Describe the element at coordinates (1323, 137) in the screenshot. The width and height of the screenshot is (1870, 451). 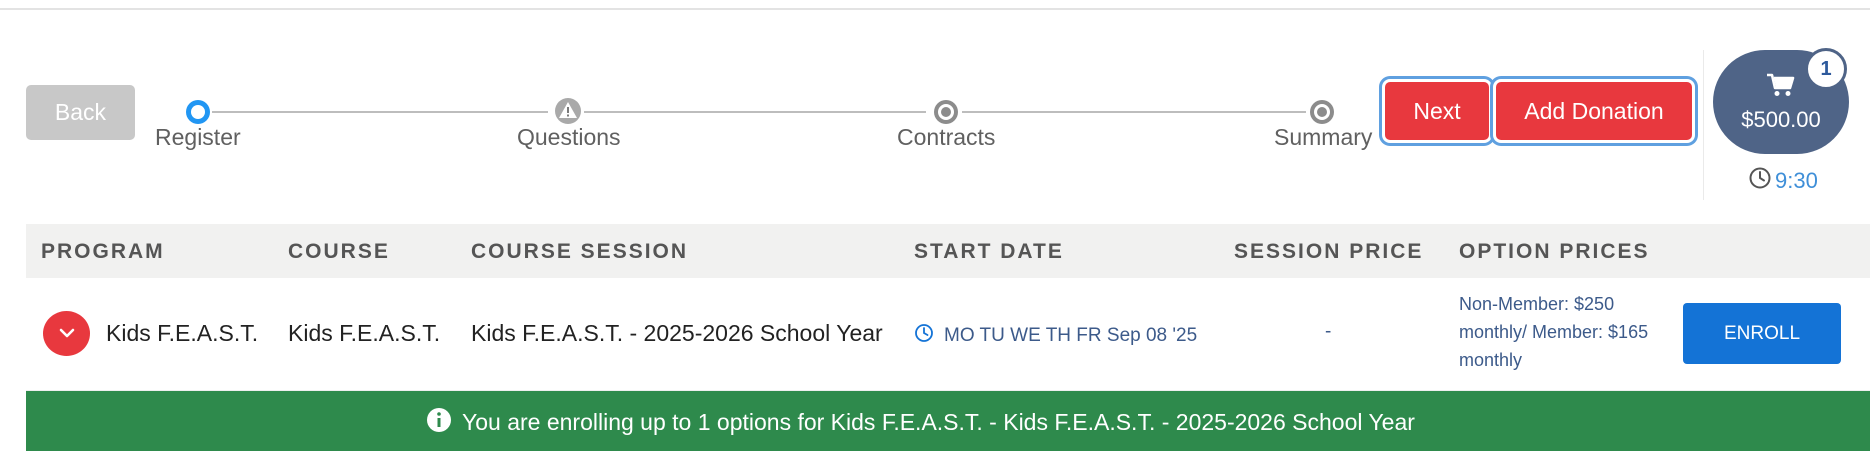
I see `step-summary-label: Summary` at that location.